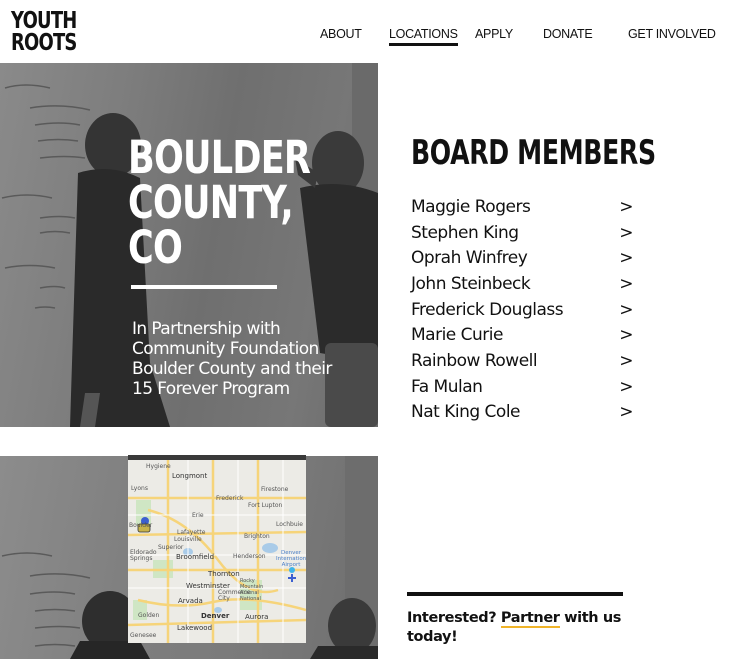  Describe the element at coordinates (211, 202) in the screenshot. I see `hero-title-line-2: COUNTY,` at that location.